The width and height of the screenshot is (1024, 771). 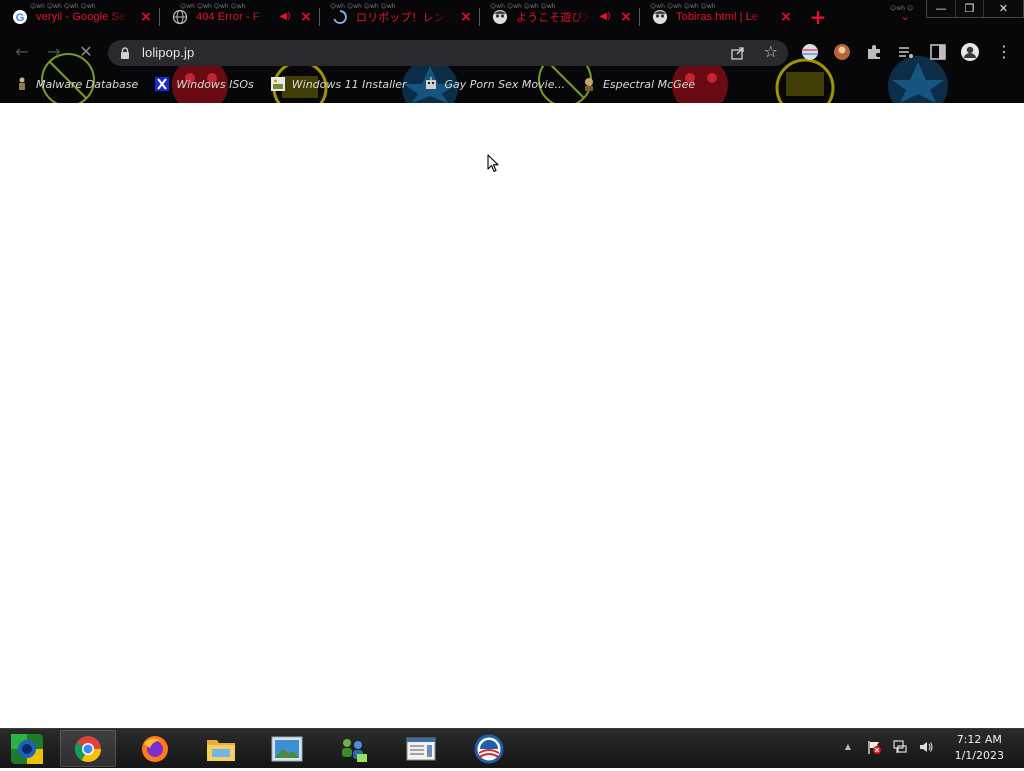 I want to click on tab-404-error: 404 Error - F ◀) ×, so click(x=239, y=17).